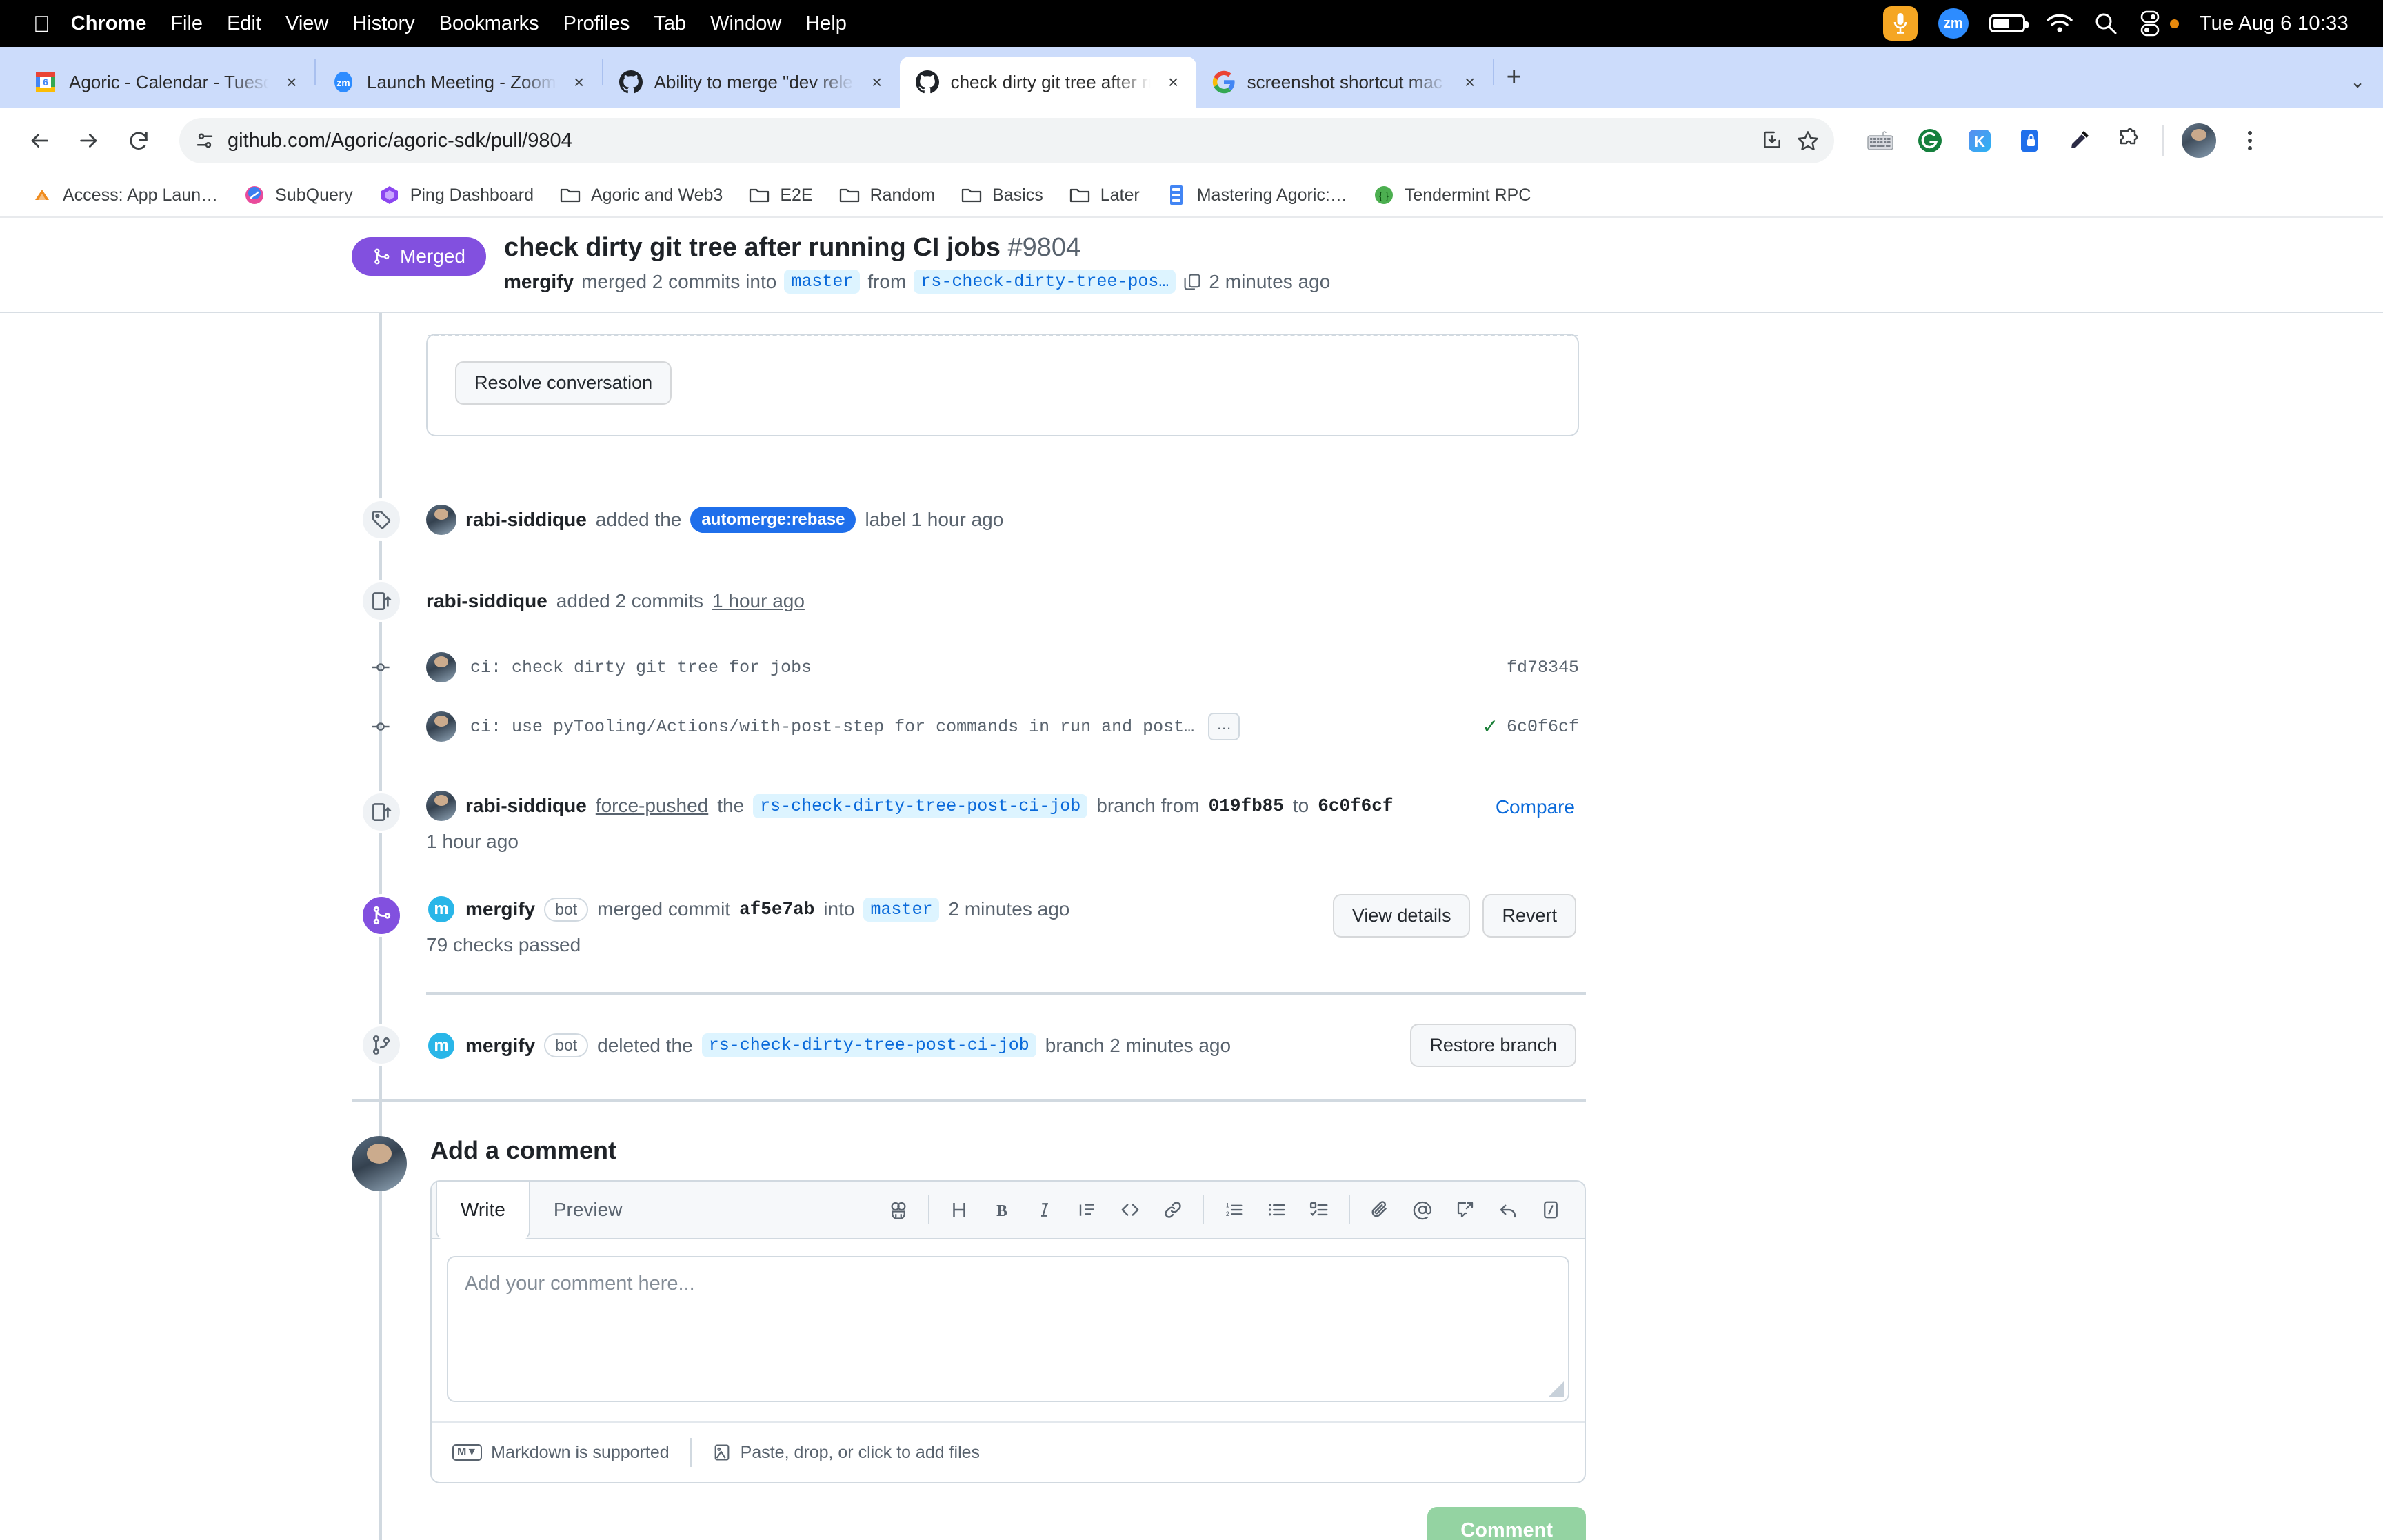  What do you see at coordinates (826, 23) in the screenshot?
I see `menu-help: Help` at bounding box center [826, 23].